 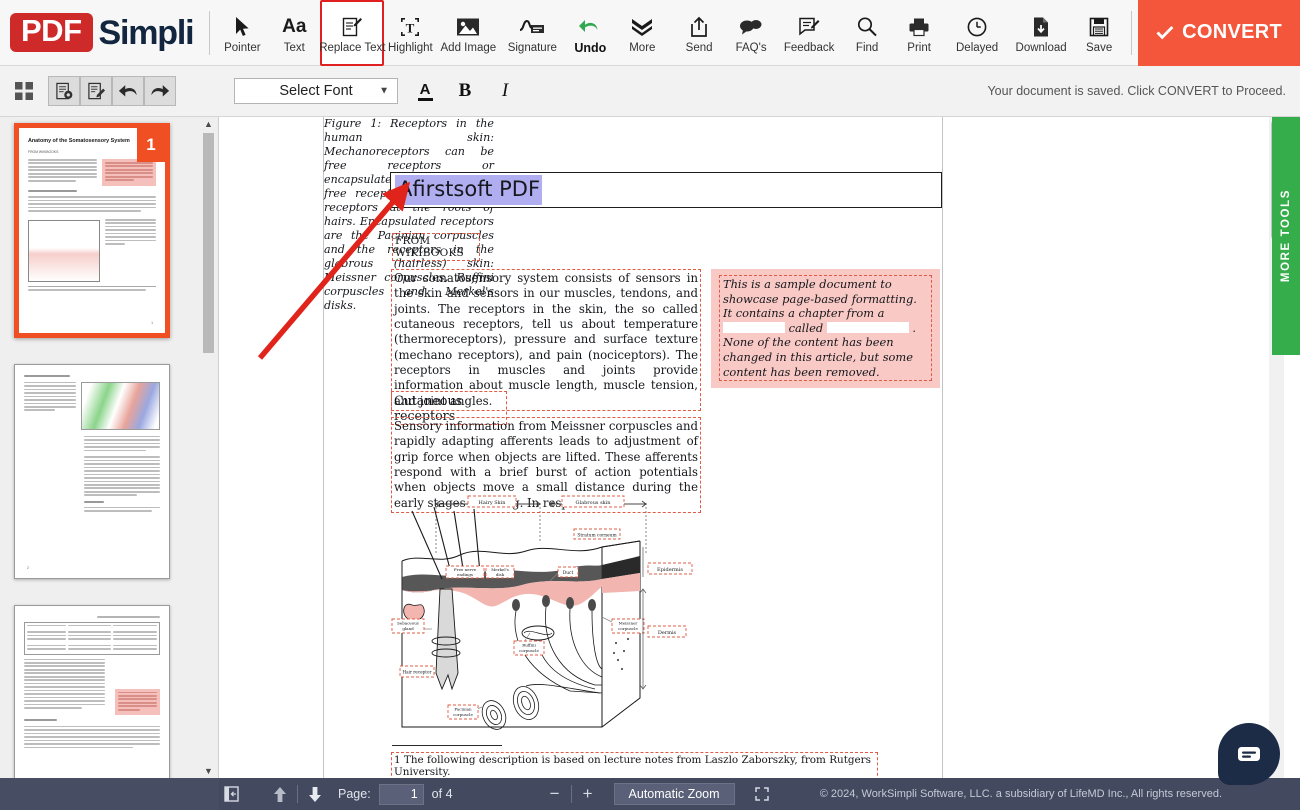 What do you see at coordinates (294, 48) in the screenshot?
I see `tool-text-label: Text` at bounding box center [294, 48].